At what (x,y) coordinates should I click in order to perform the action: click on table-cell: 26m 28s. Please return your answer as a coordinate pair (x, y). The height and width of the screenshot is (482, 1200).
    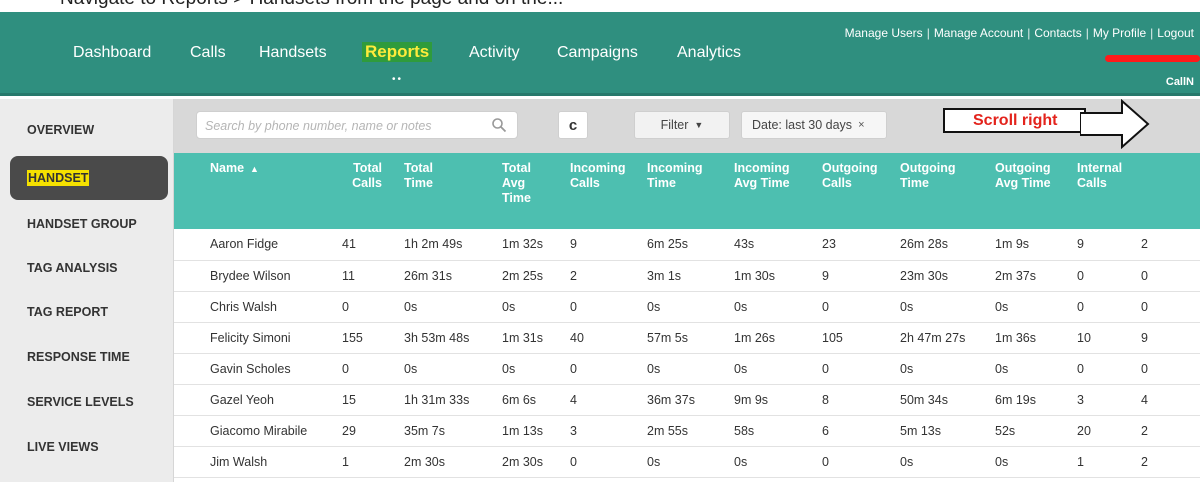
    Looking at the image, I should click on (924, 244).